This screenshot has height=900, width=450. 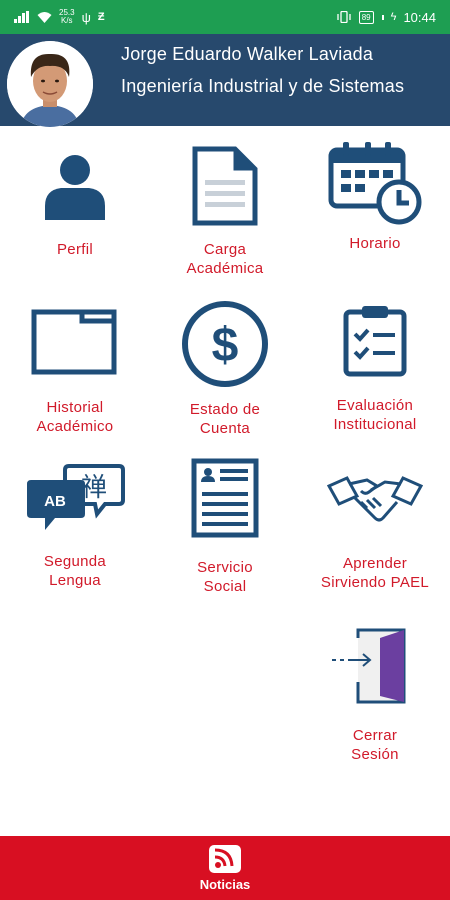 I want to click on menu-item-historial: Historial Académico, so click(x=75, y=371).